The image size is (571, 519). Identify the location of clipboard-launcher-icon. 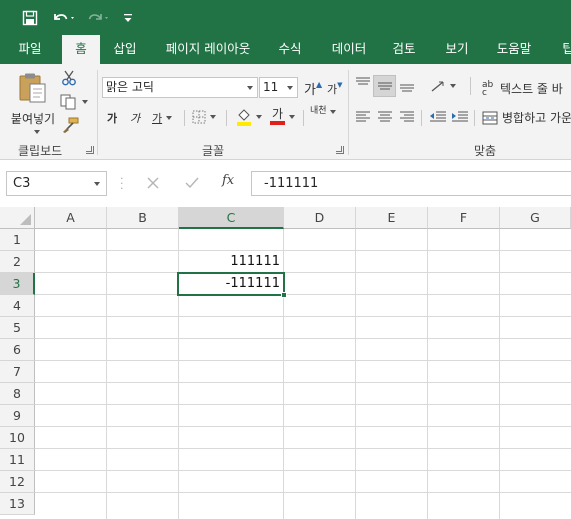
(90, 150).